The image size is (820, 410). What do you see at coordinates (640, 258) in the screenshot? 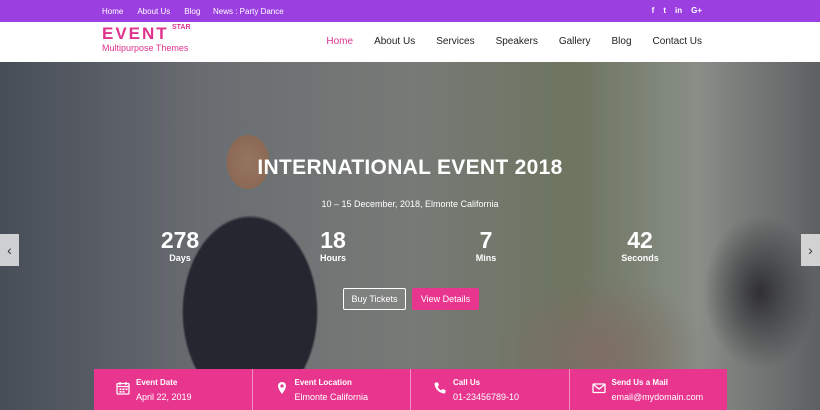
I see `countdown-seconds-label: Seconds` at bounding box center [640, 258].